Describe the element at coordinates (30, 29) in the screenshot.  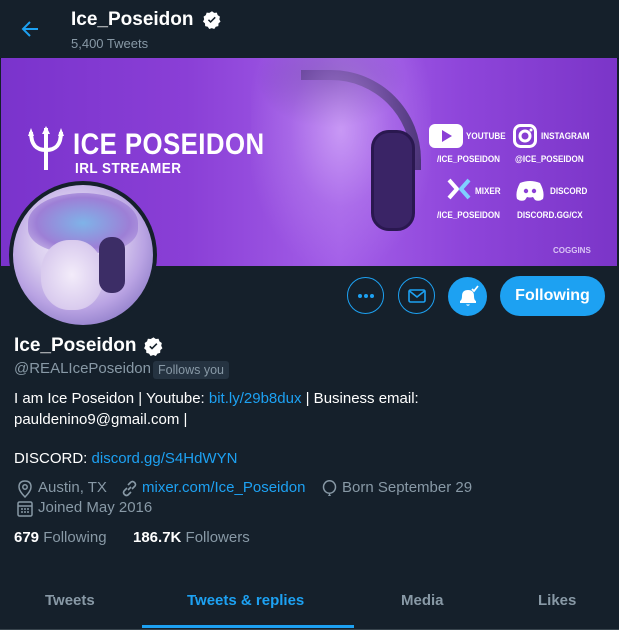
I see `back-arrow-icon` at that location.